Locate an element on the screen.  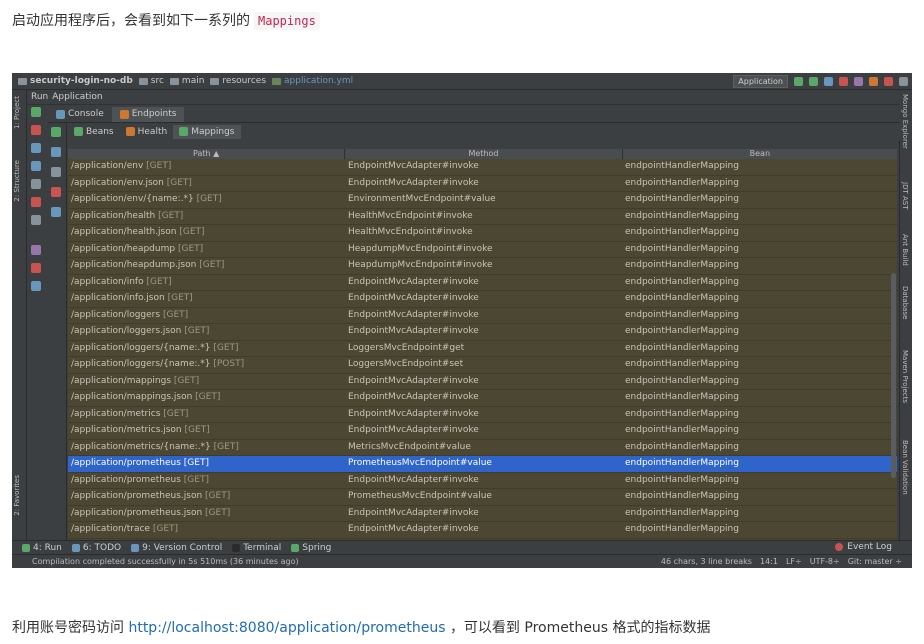
cell-path: /application/health [GET] is located at coordinates (206, 217).